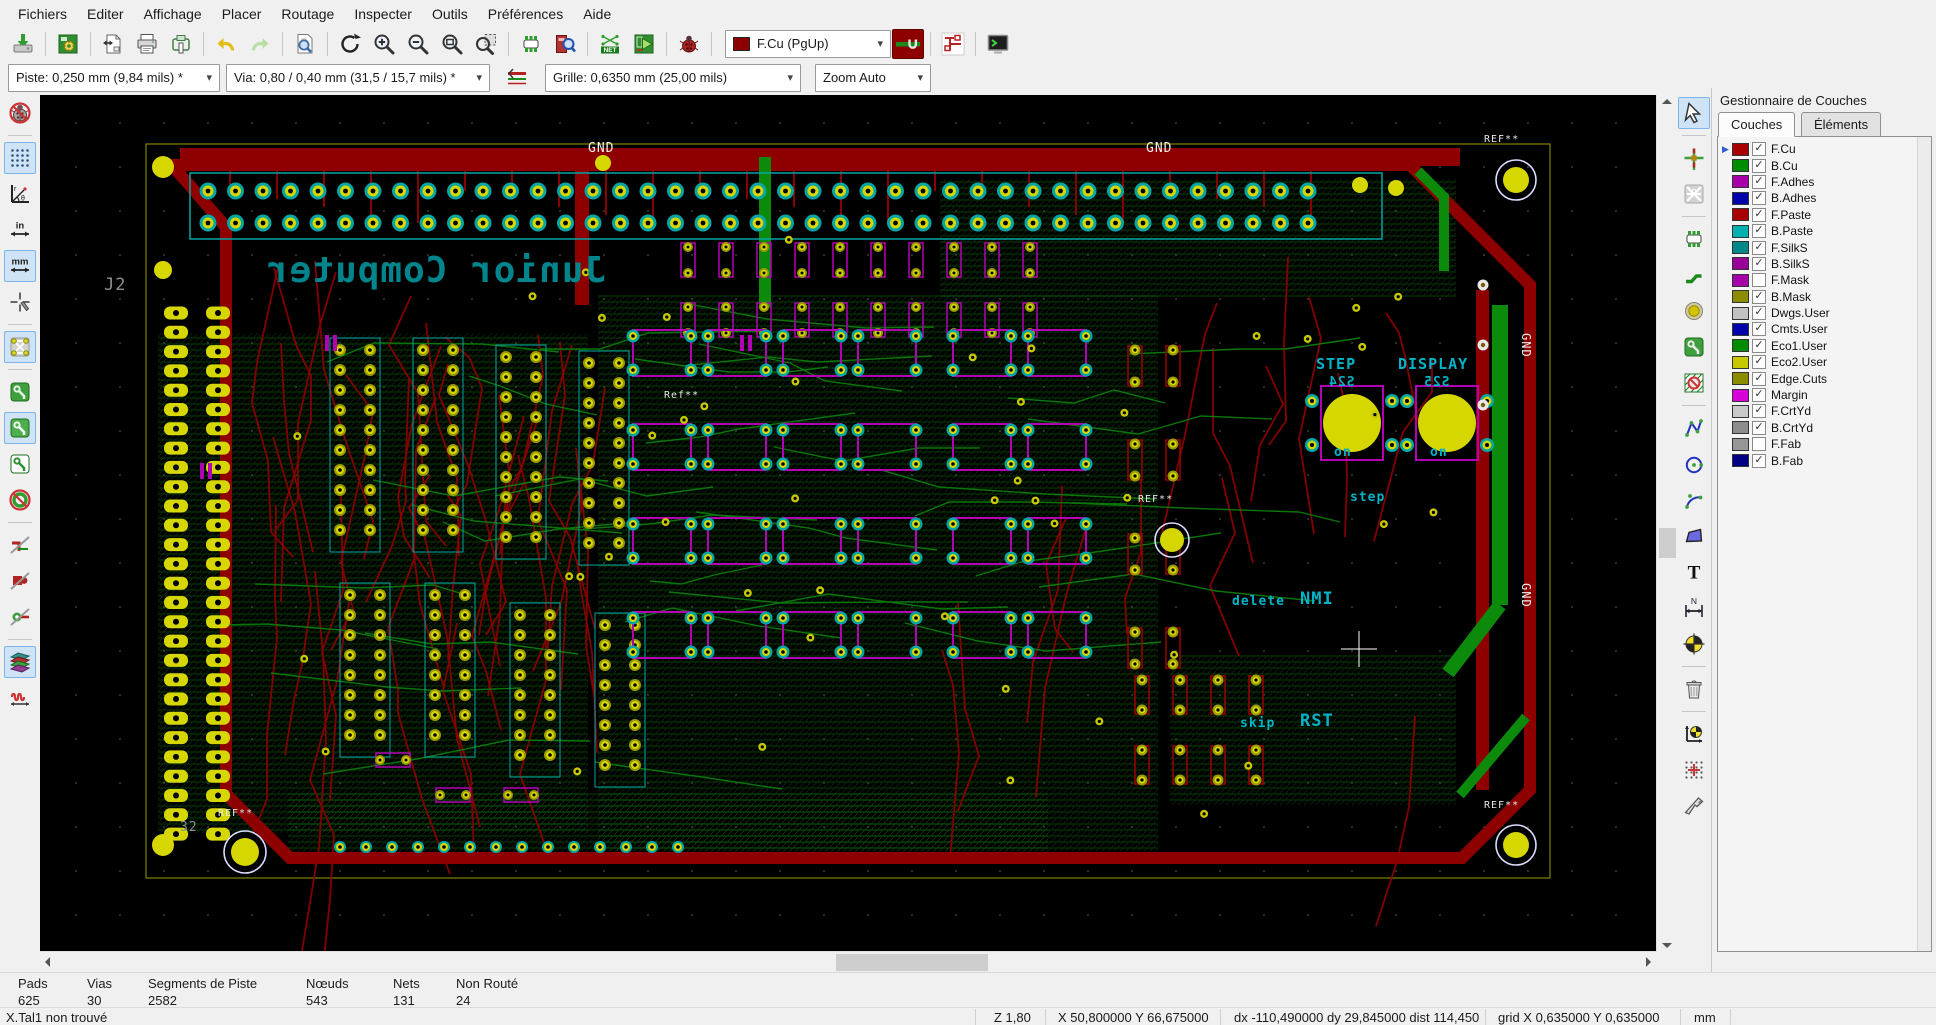  I want to click on save-button, so click(23, 44).